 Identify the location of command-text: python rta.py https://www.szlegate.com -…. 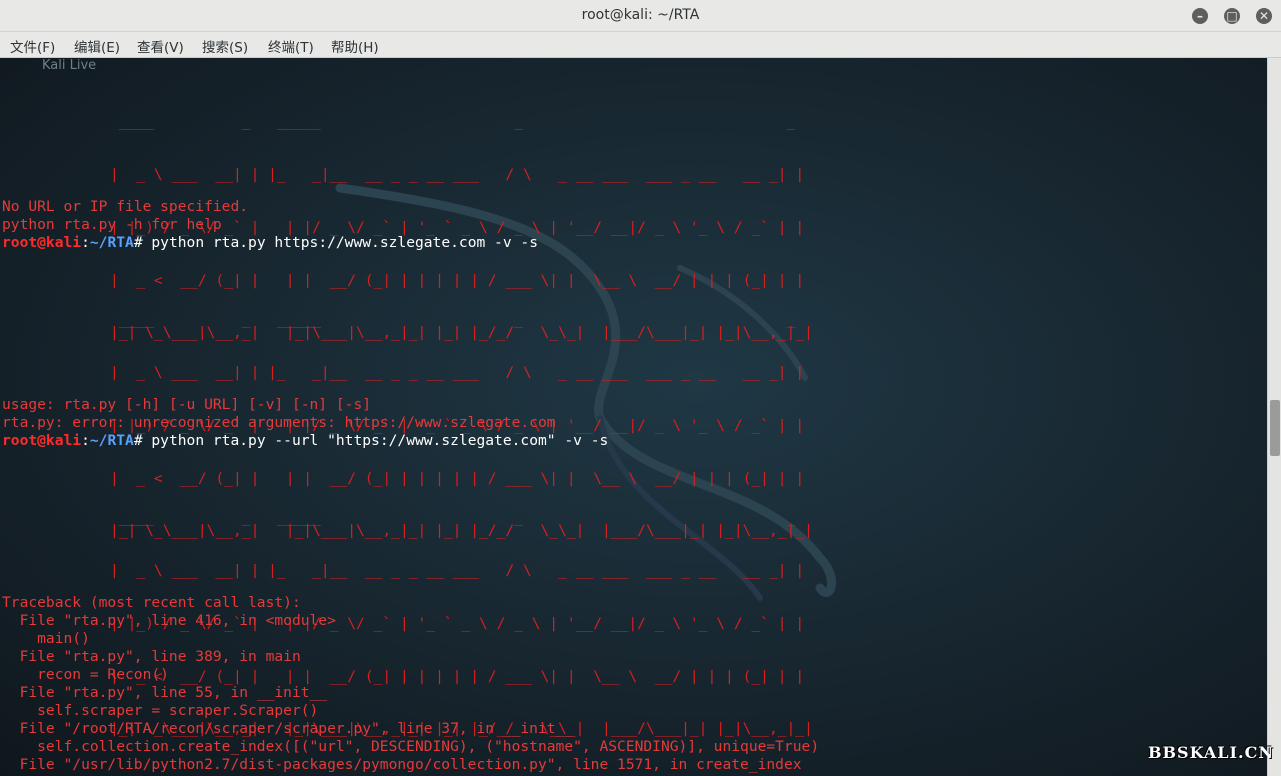
(344, 242).